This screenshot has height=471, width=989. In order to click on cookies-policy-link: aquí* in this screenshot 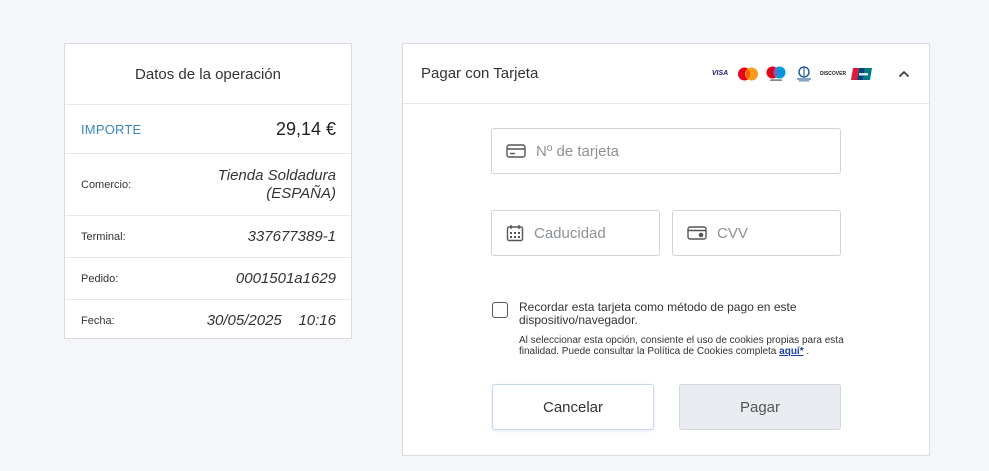, I will do `click(791, 351)`.